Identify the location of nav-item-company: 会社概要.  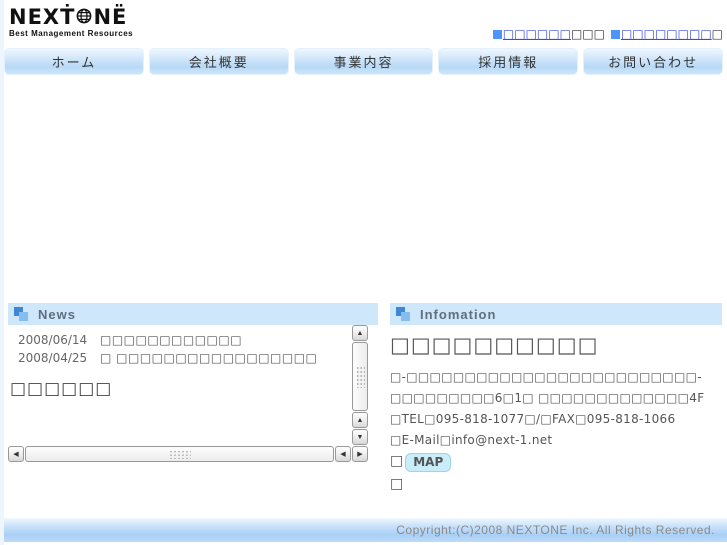
(218, 61).